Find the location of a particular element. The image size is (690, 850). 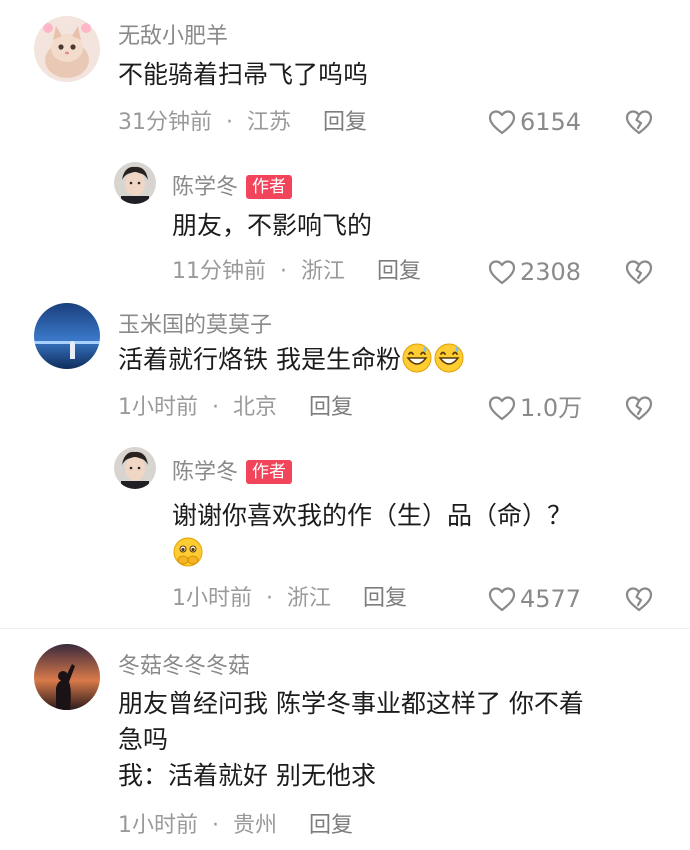

like-count: 1.0万 is located at coordinates (551, 408).